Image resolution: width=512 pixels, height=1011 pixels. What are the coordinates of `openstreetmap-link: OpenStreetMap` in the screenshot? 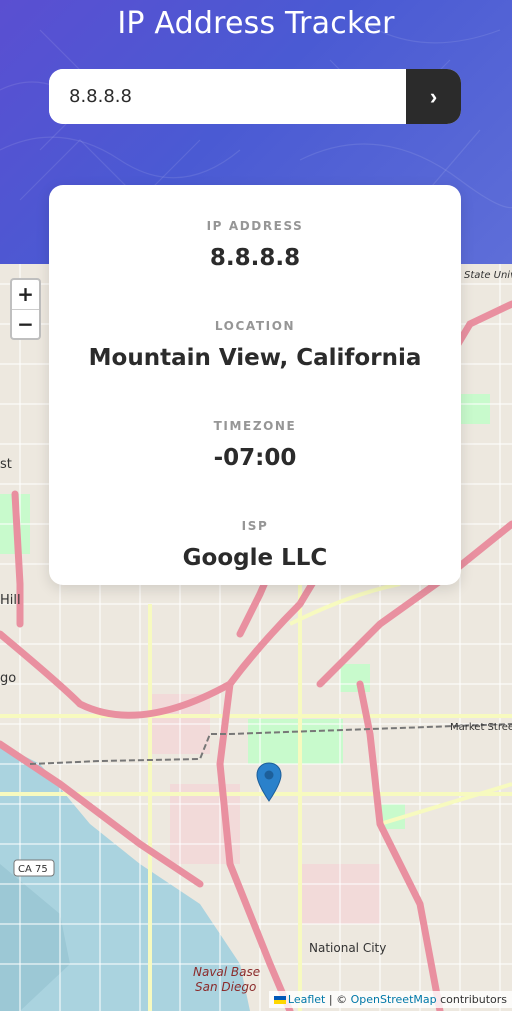 It's located at (394, 999).